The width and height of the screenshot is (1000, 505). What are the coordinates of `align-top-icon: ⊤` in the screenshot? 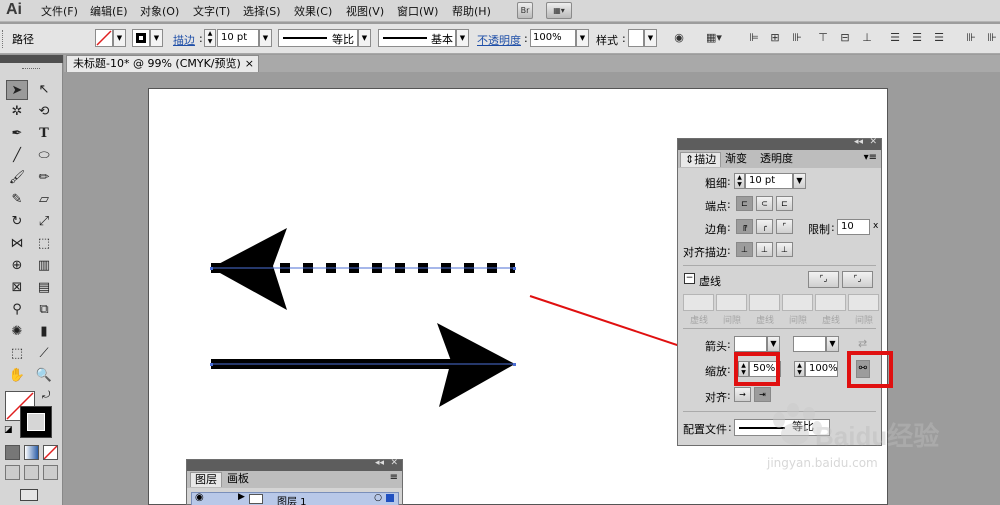 It's located at (823, 38).